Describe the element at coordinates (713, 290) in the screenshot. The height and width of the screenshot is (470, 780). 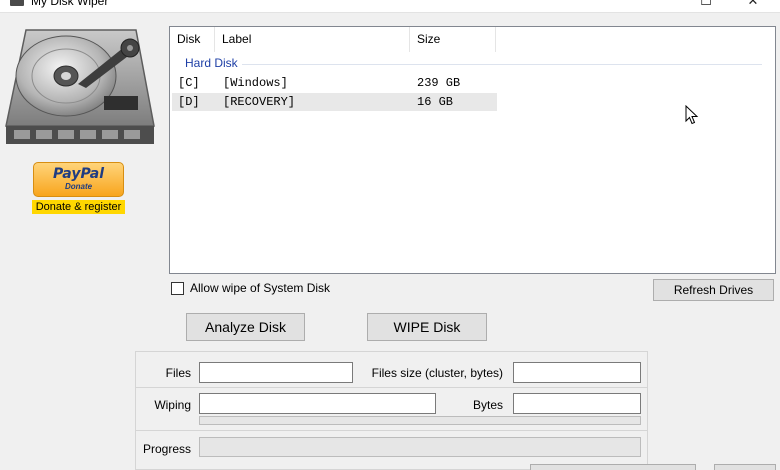
I see `refresh-drives-button: Refresh Drives` at that location.